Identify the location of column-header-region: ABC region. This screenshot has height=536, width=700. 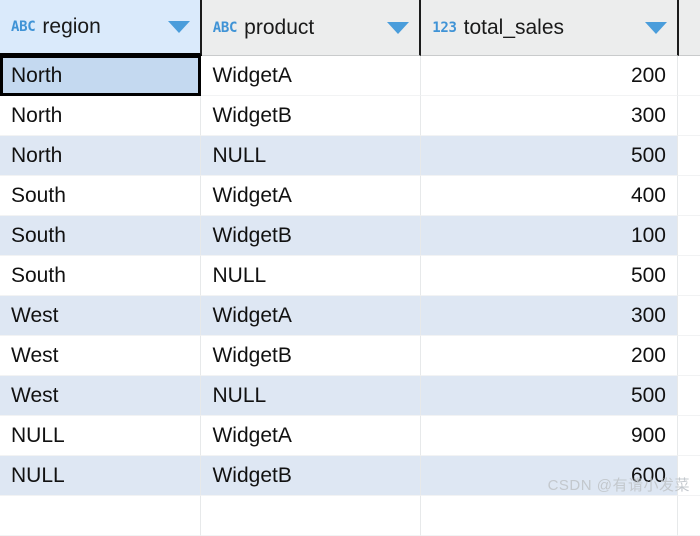
(101, 28).